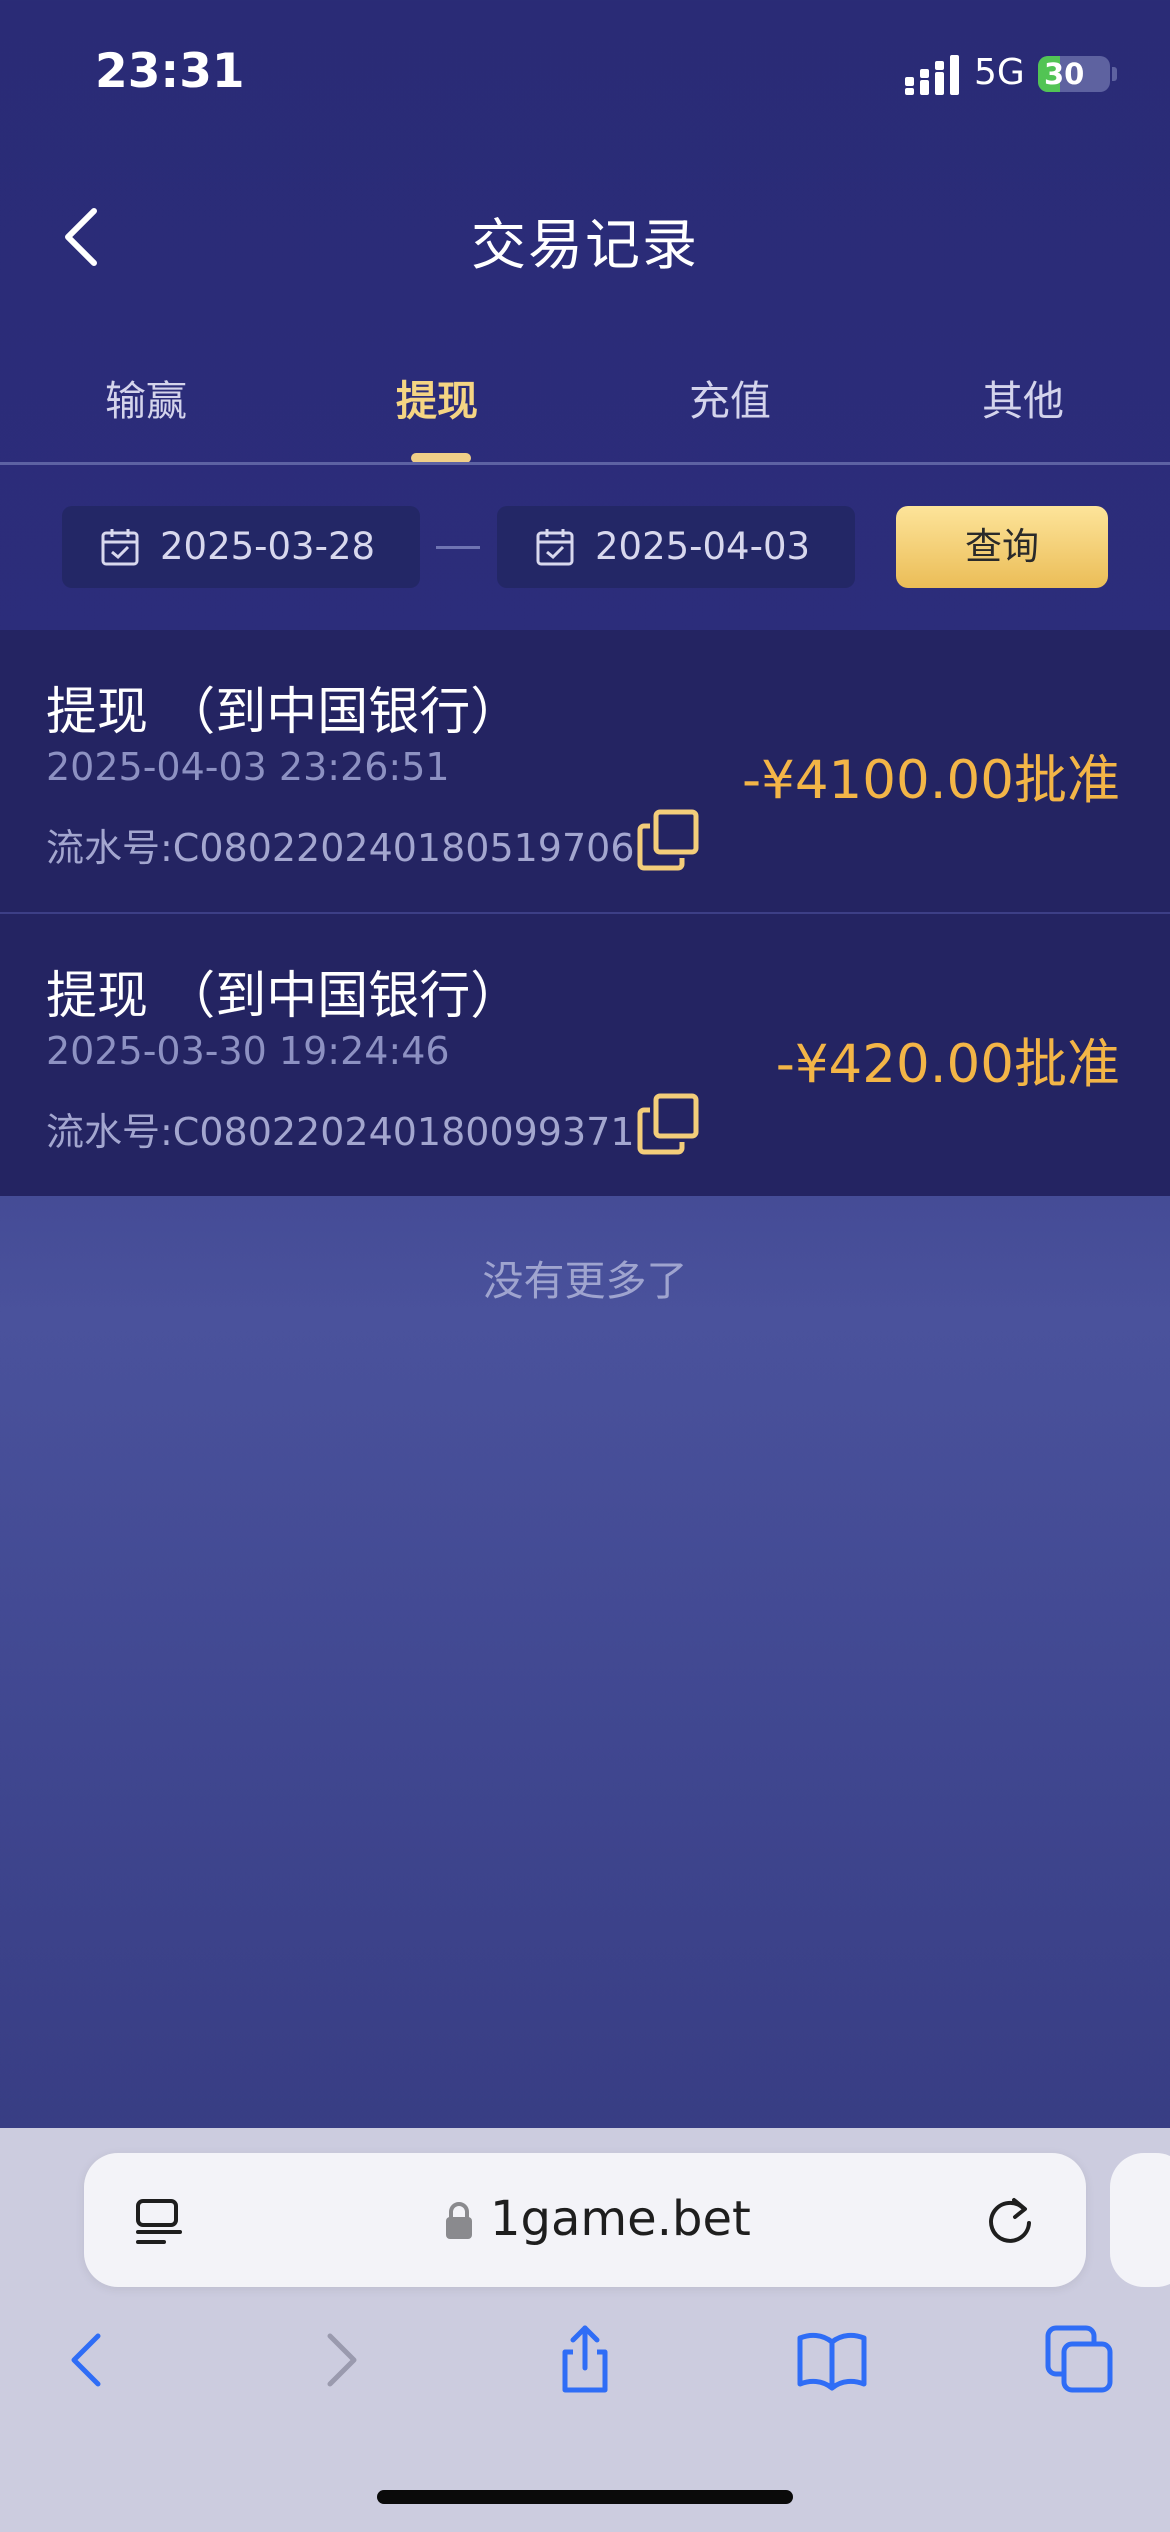  I want to click on bookmarks-icon, so click(832, 2360).